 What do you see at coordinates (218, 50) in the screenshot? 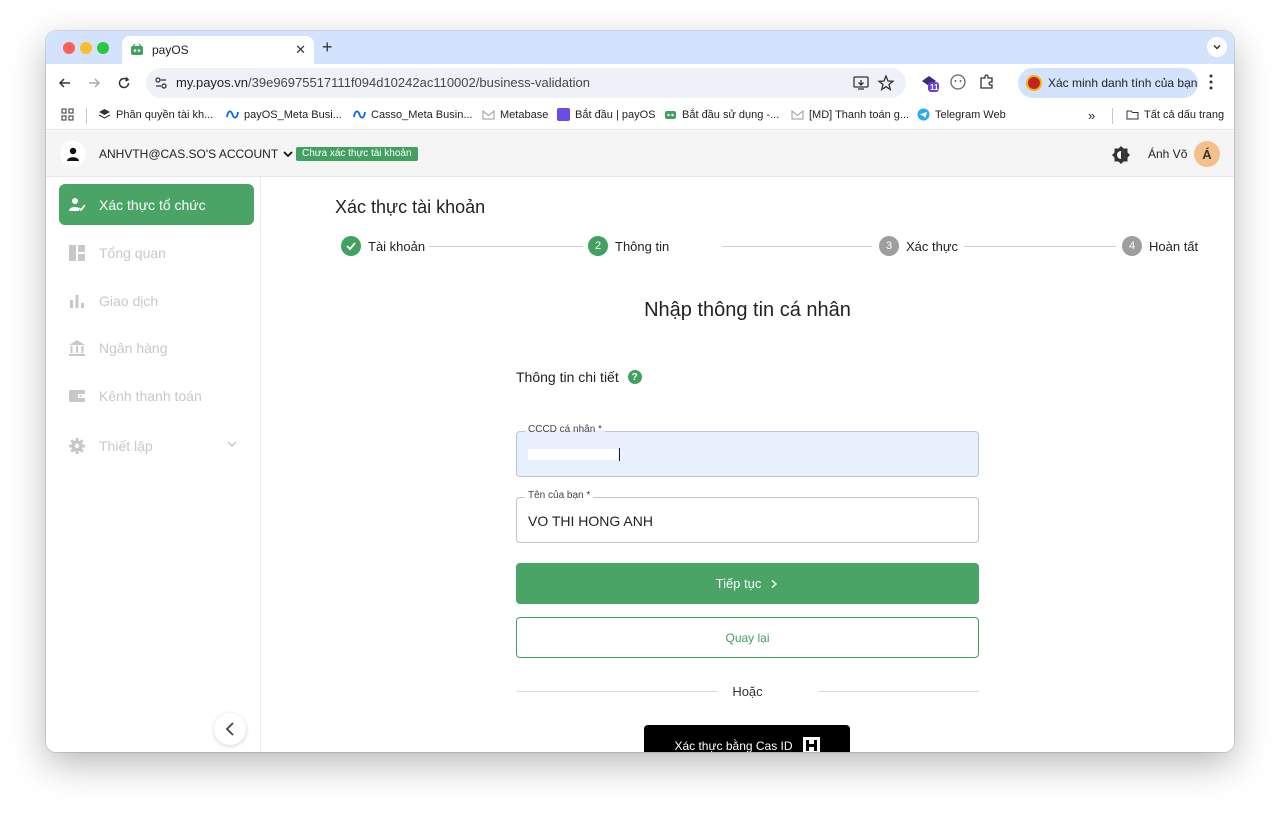
I see `tab-payos: payOS ✕` at bounding box center [218, 50].